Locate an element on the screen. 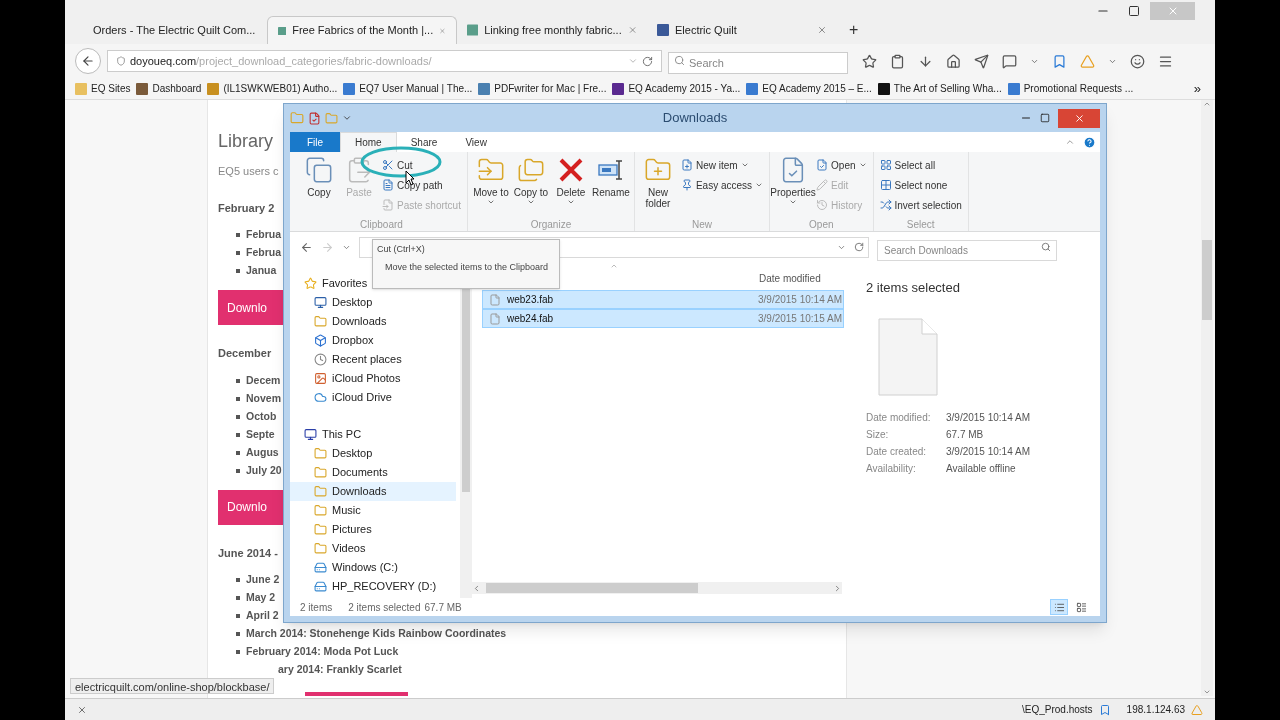  download-link: March 2014: Stonehenge Kids Rainbow Coordinates is located at coordinates (376, 634).